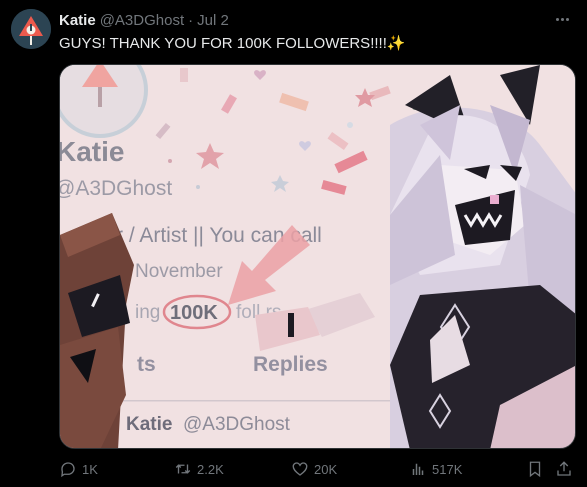  What do you see at coordinates (418, 469) in the screenshot?
I see `views-chart-icon` at bounding box center [418, 469].